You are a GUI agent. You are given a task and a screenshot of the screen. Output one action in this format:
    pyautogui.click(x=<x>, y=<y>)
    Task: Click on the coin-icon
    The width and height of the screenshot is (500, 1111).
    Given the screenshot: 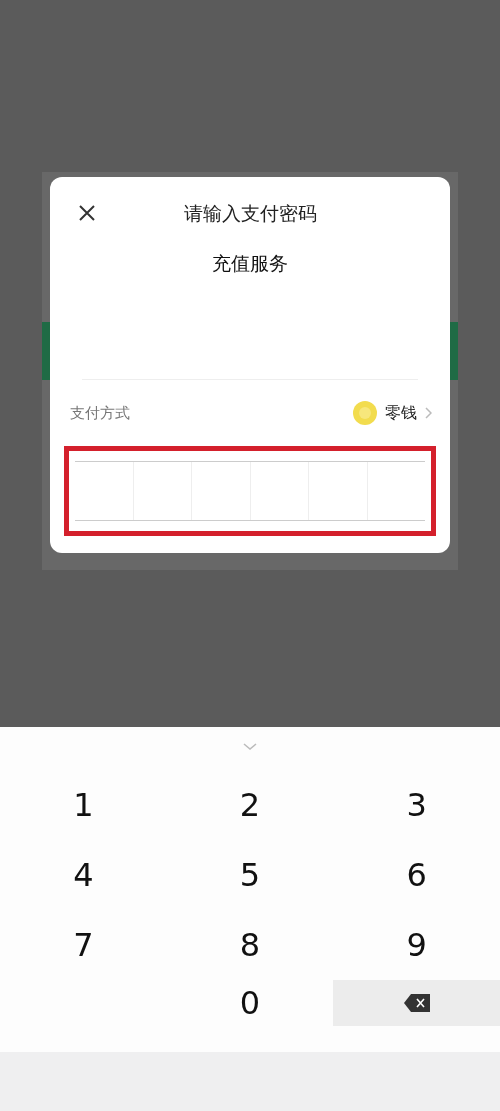 What is the action you would take?
    pyautogui.click(x=365, y=413)
    